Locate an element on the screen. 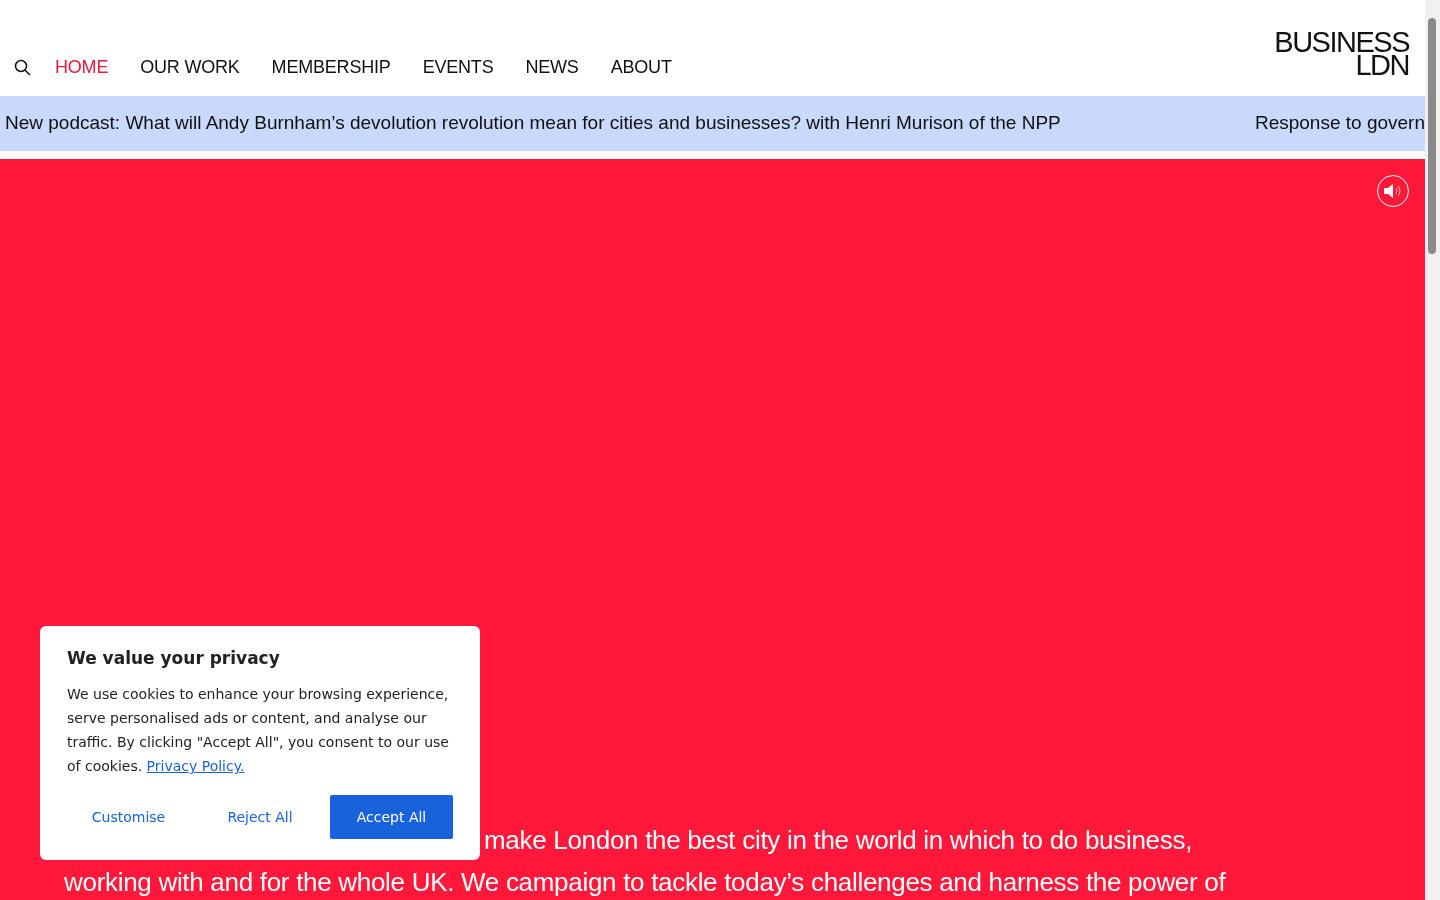  nav-link: OUR WORK is located at coordinates (190, 67).